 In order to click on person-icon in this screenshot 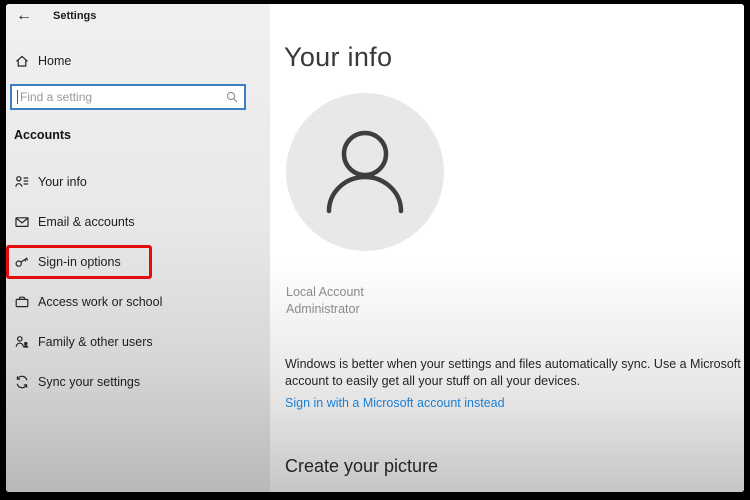, I will do `click(365, 172)`.